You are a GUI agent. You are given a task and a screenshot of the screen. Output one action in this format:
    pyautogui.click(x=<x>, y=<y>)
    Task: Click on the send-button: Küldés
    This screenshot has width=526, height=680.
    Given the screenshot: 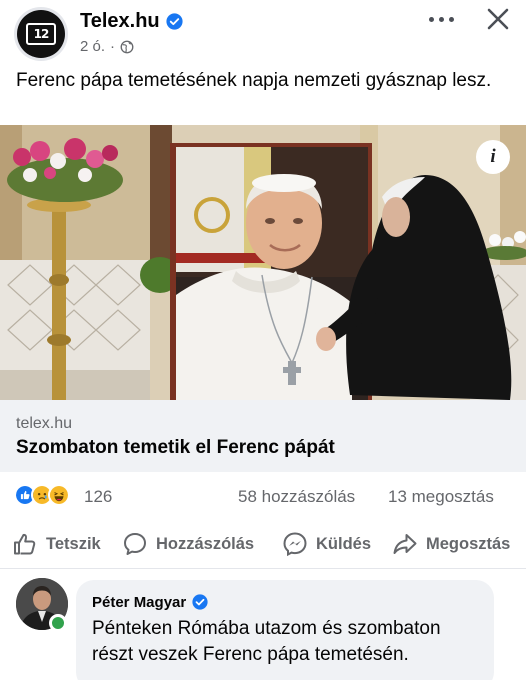 What is the action you would take?
    pyautogui.click(x=326, y=544)
    